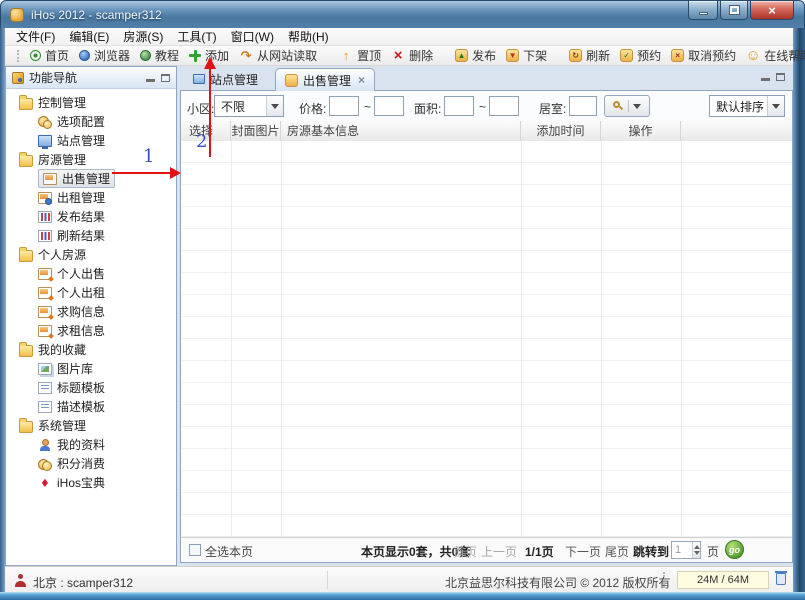  What do you see at coordinates (325, 79) in the screenshot?
I see `tab-sale-management: 出售管理 ×` at bounding box center [325, 79].